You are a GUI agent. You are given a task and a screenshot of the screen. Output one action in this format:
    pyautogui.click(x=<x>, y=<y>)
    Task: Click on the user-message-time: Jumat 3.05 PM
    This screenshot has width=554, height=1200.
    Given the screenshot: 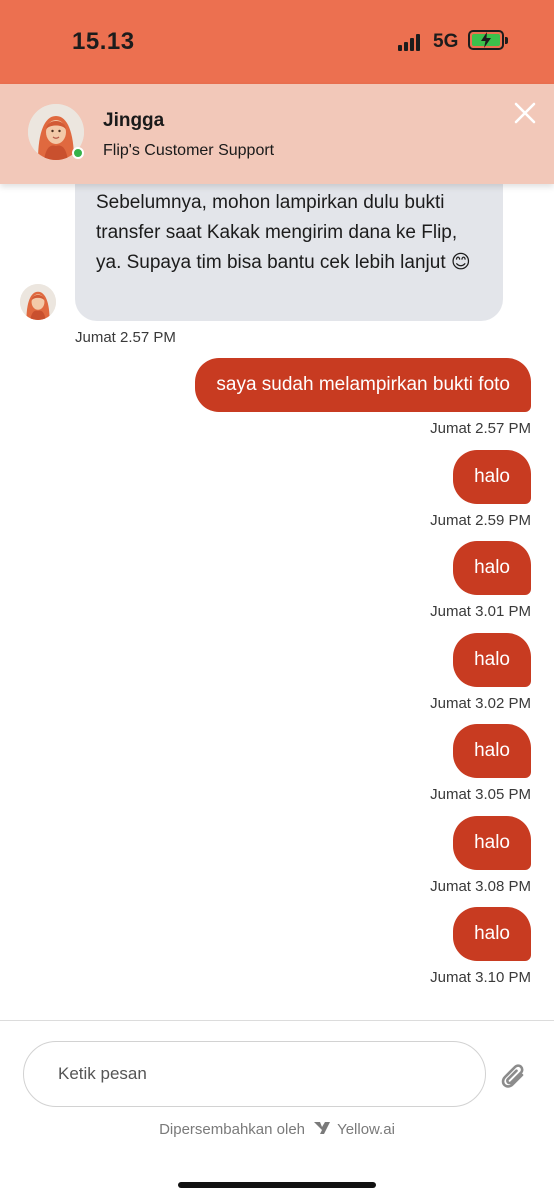 What is the action you would take?
    pyautogui.click(x=480, y=794)
    